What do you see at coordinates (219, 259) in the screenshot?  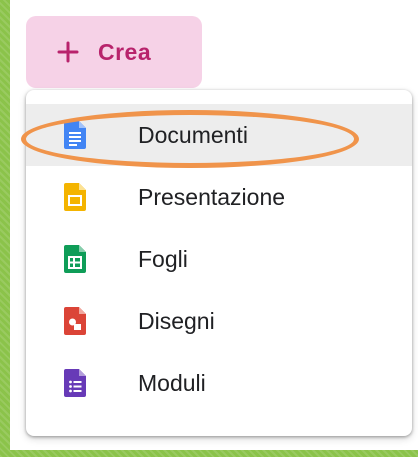 I see `menu-item-fogli: Fogli` at bounding box center [219, 259].